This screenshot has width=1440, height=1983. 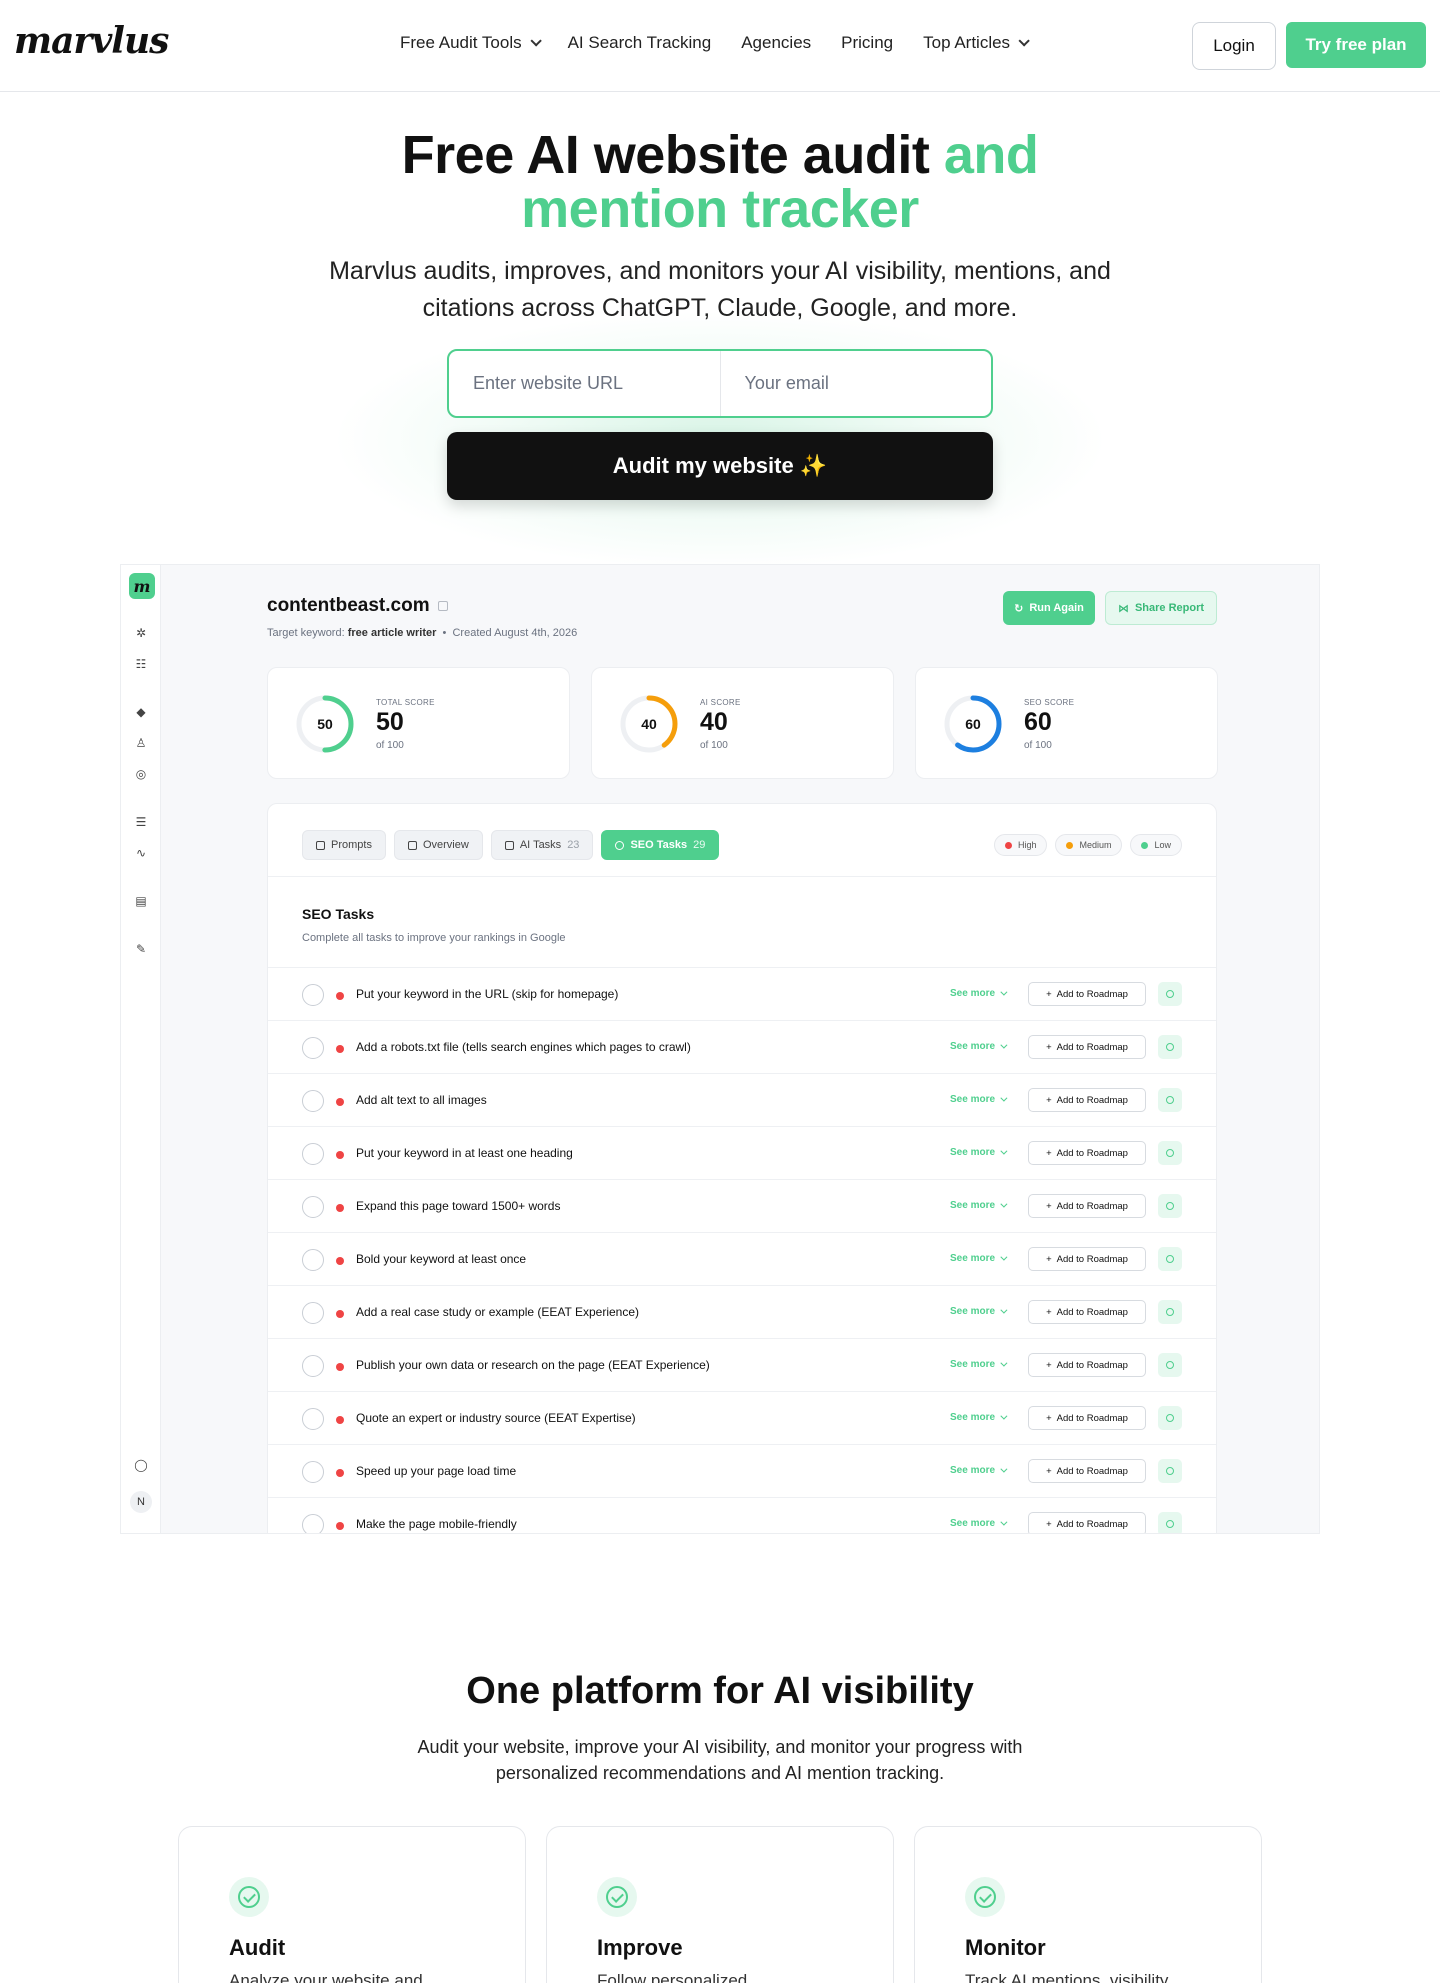 I want to click on task-text: Speed up your page load time, so click(x=436, y=1471).